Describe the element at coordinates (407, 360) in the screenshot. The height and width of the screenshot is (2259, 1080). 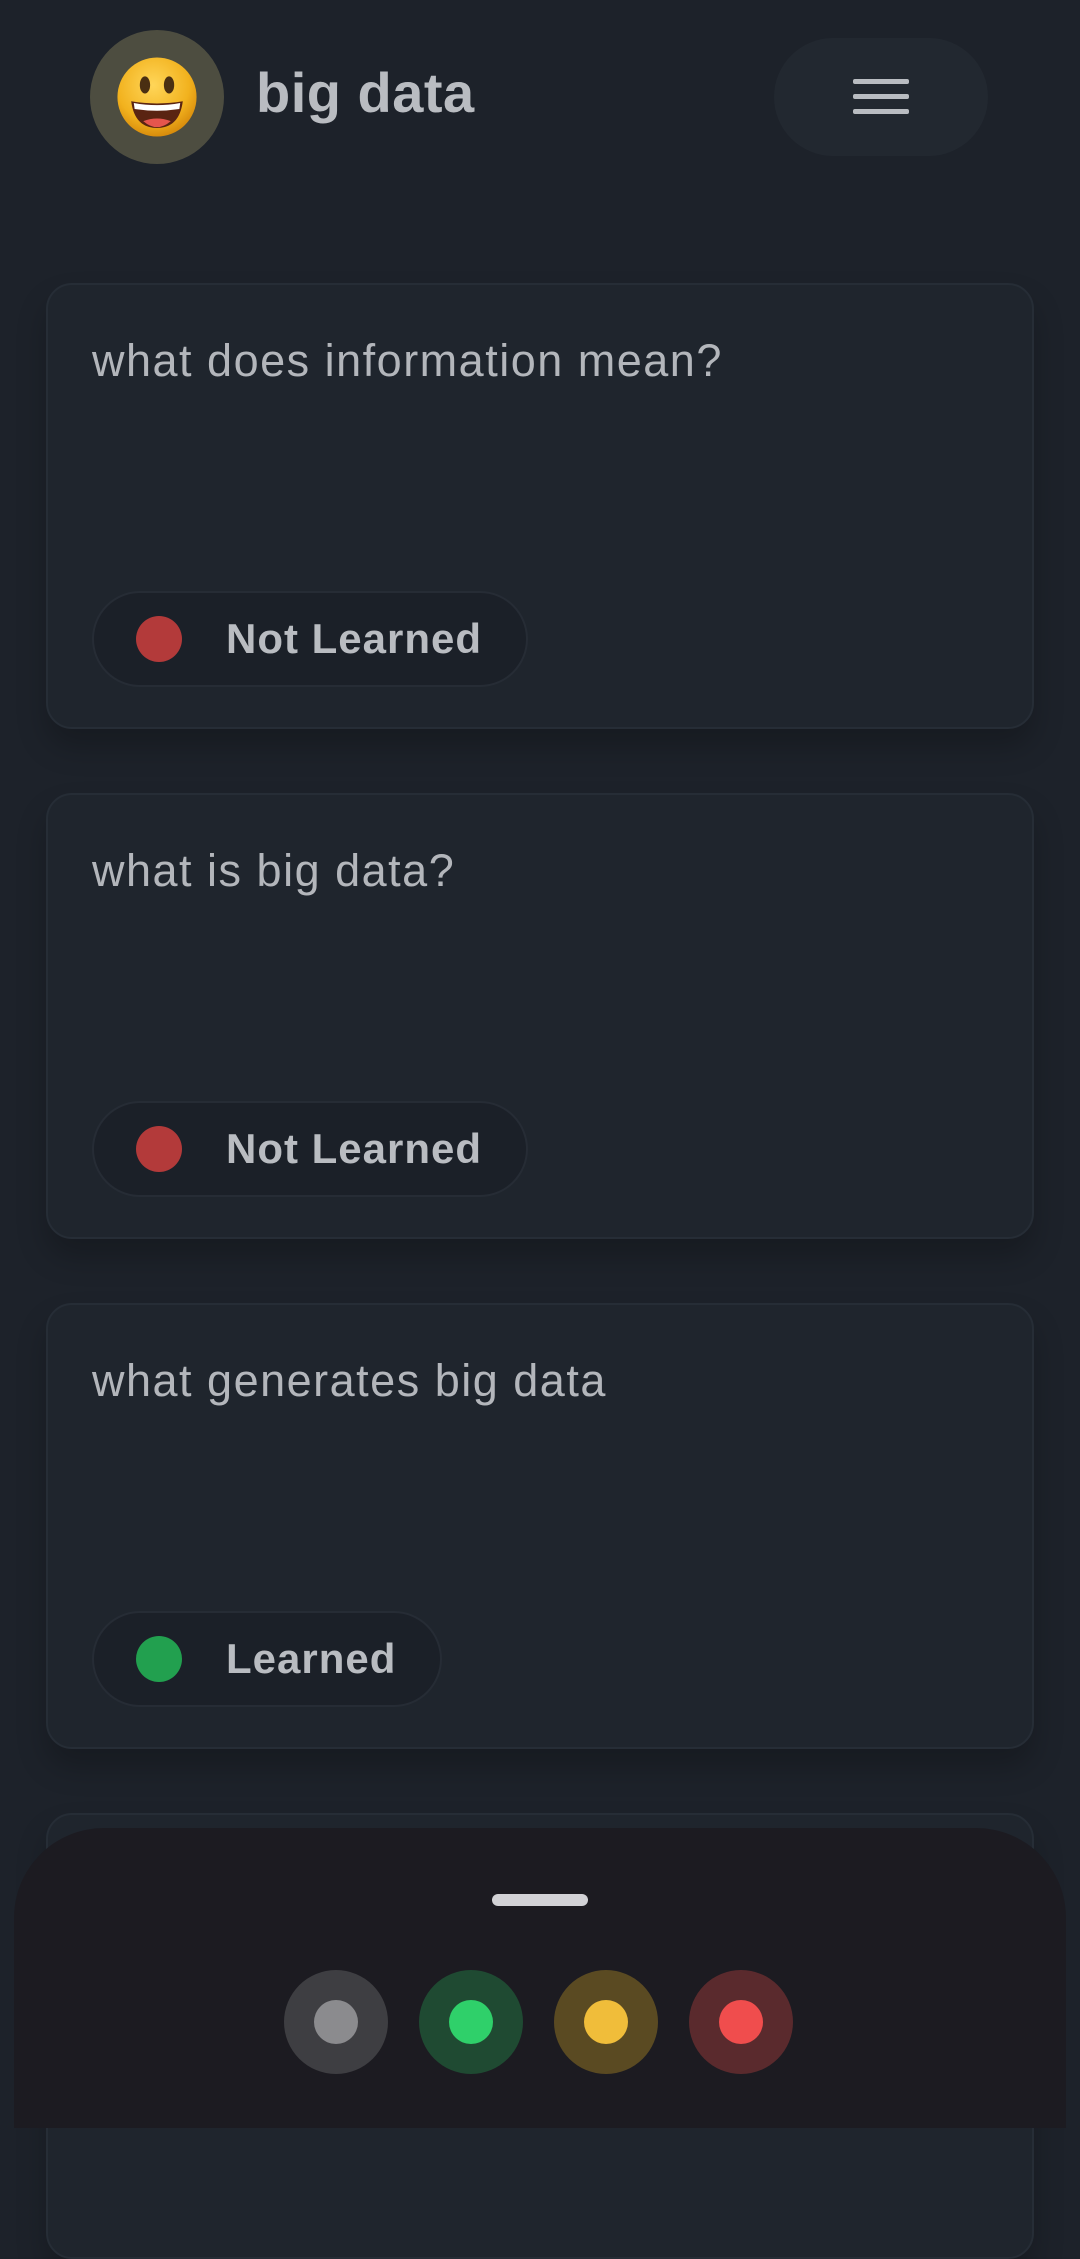
I see `card-question: what does information mean?` at that location.